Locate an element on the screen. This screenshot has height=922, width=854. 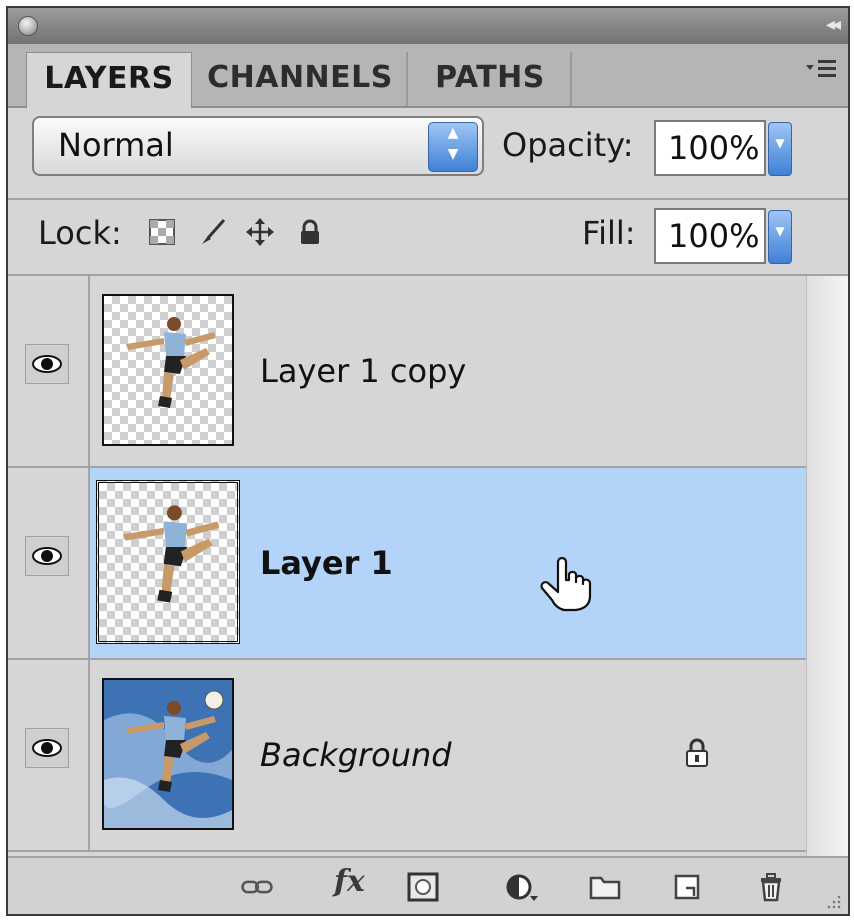
lock-move-icon is located at coordinates (260, 232).